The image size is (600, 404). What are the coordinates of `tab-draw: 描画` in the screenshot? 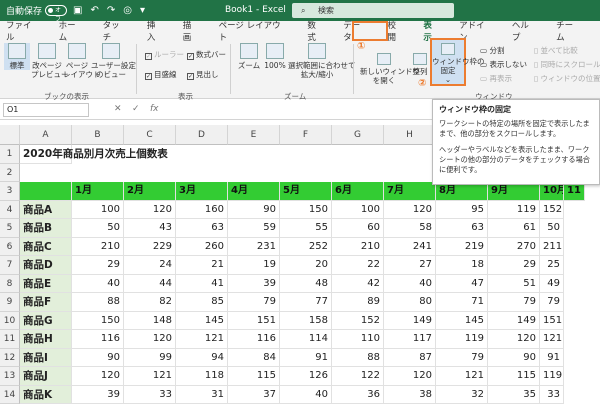 It's located at (191, 31).